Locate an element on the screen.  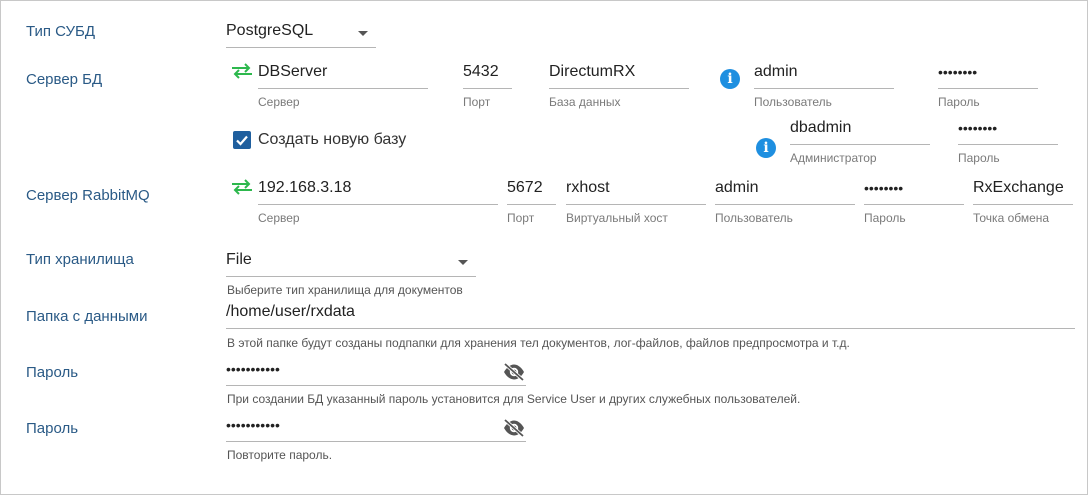
rabbit-user-input: admin is located at coordinates (785, 190).